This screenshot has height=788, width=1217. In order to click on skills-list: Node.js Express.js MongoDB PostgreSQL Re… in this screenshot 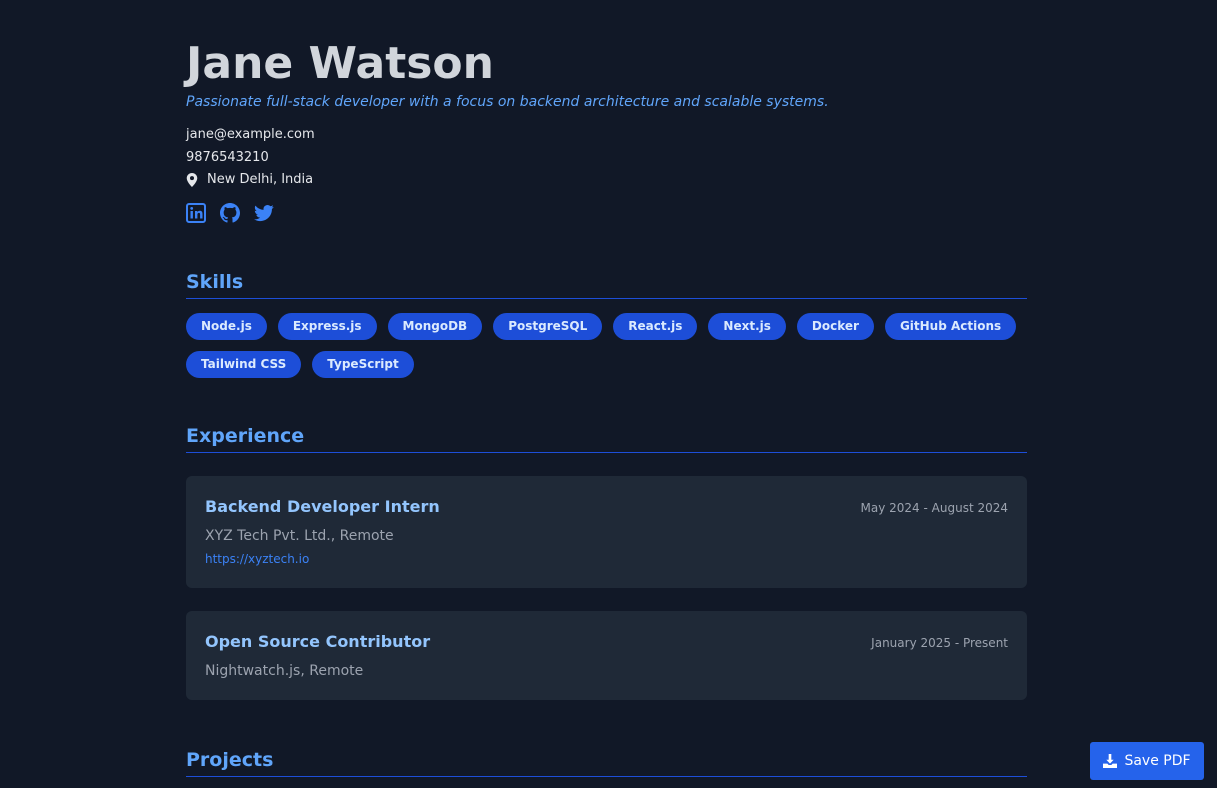, I will do `click(606, 345)`.